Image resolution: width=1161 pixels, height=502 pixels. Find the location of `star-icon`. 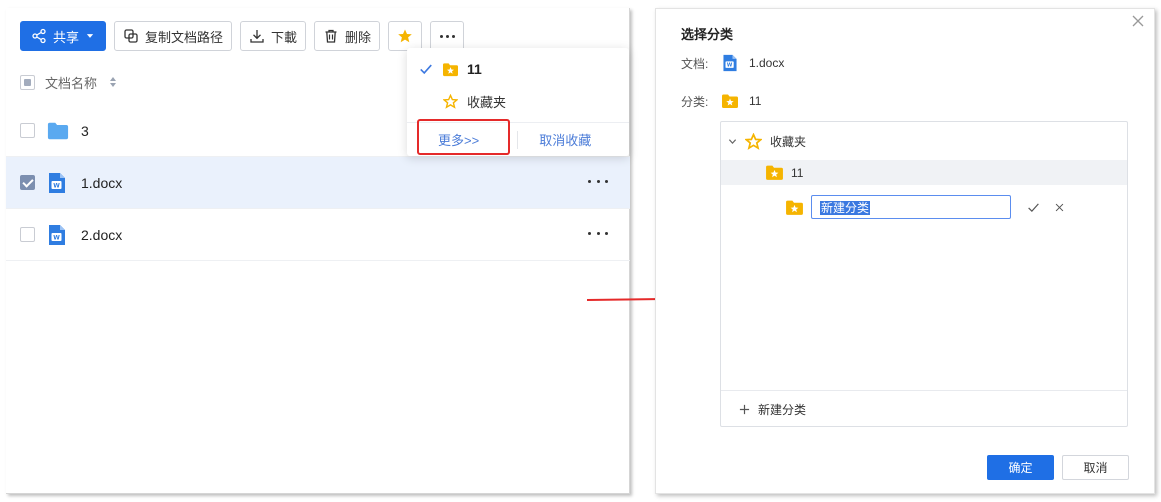

star-icon is located at coordinates (405, 36).